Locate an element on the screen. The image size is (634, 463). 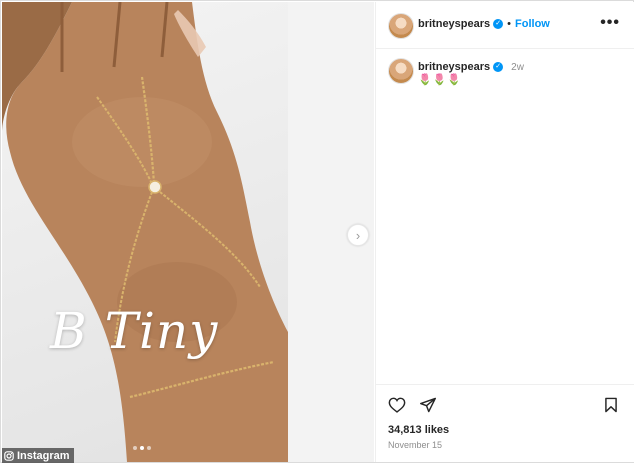
avatar is located at coordinates (401, 26).